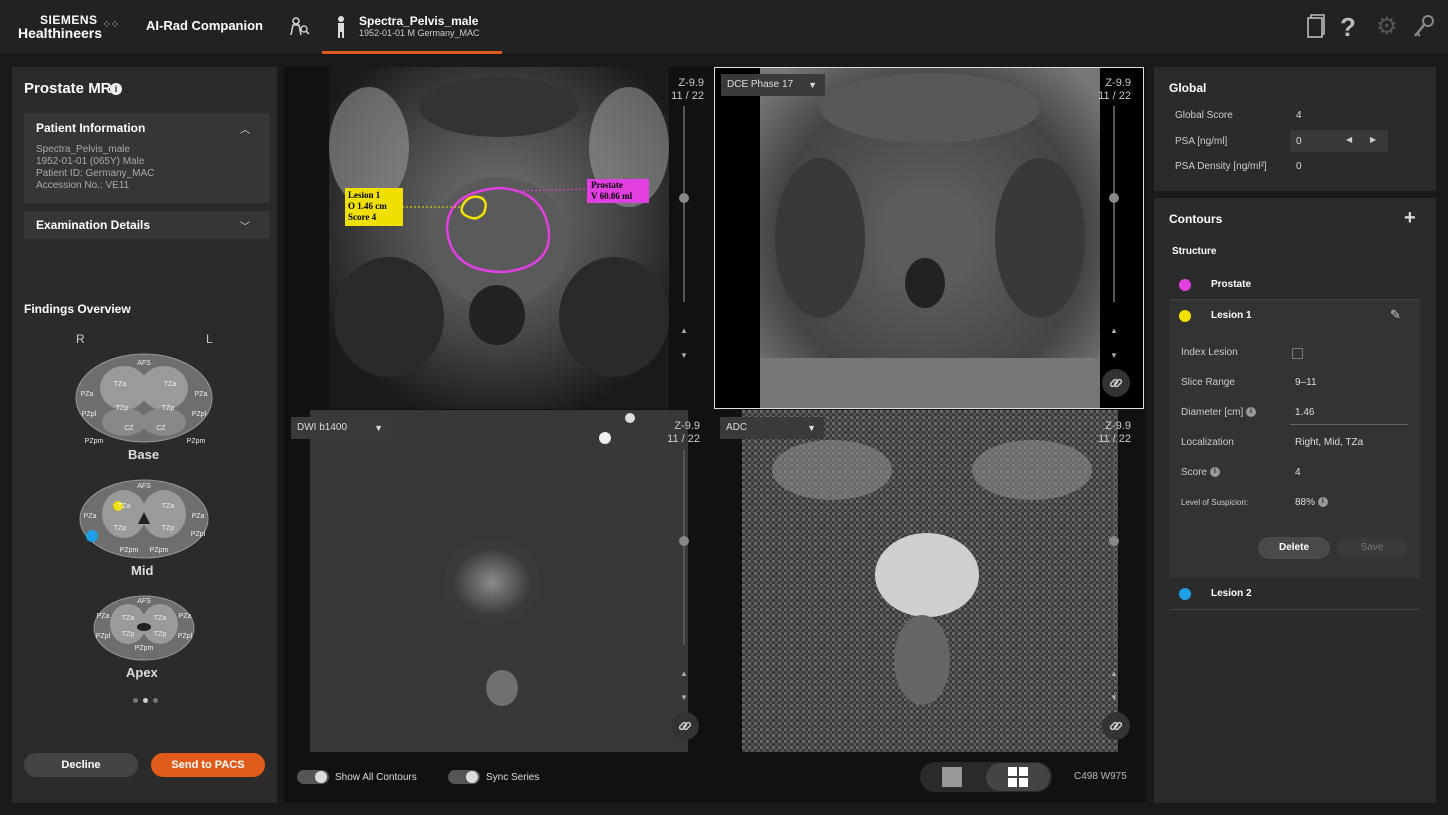 Image resolution: width=1448 pixels, height=815 pixels. I want to click on structure-name: Prostate, so click(1231, 284).